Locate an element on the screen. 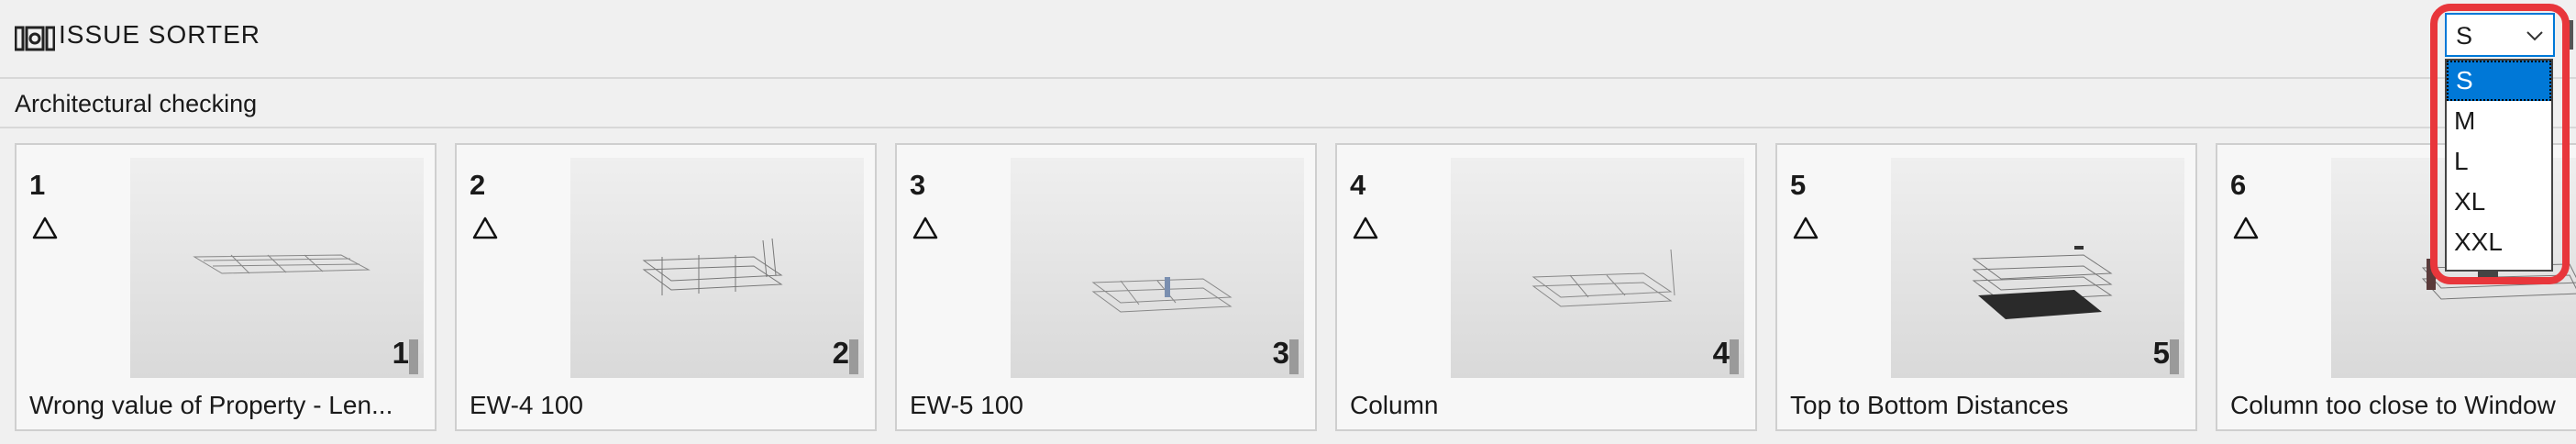 The width and height of the screenshot is (2576, 444). issue-card: 4 4 Column is located at coordinates (1546, 287).